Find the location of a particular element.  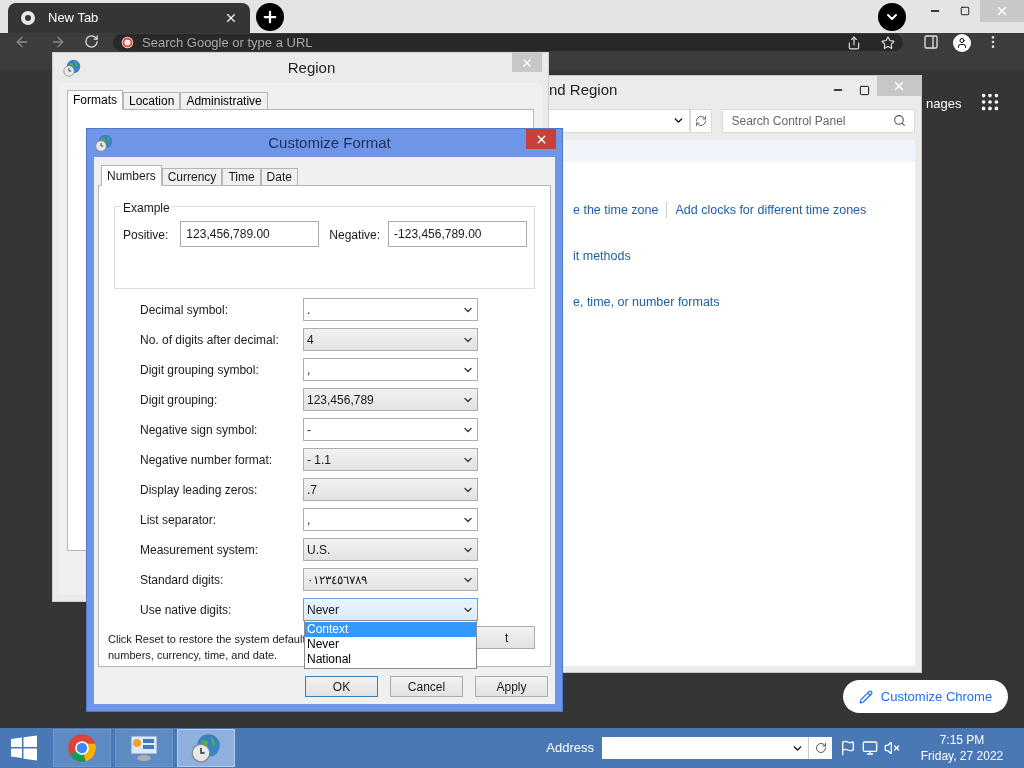

tab: Formats is located at coordinates (95, 100).